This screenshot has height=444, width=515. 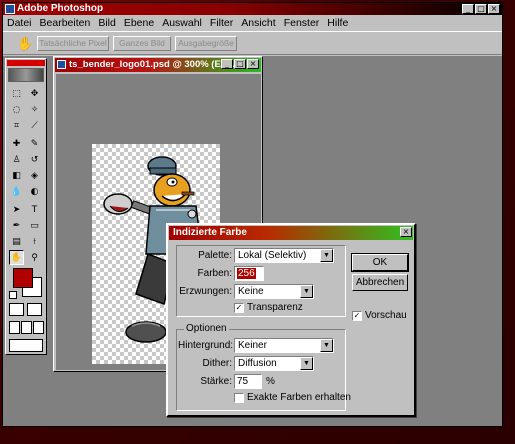 I want to click on colors-label: Farben:, so click(x=214, y=273).